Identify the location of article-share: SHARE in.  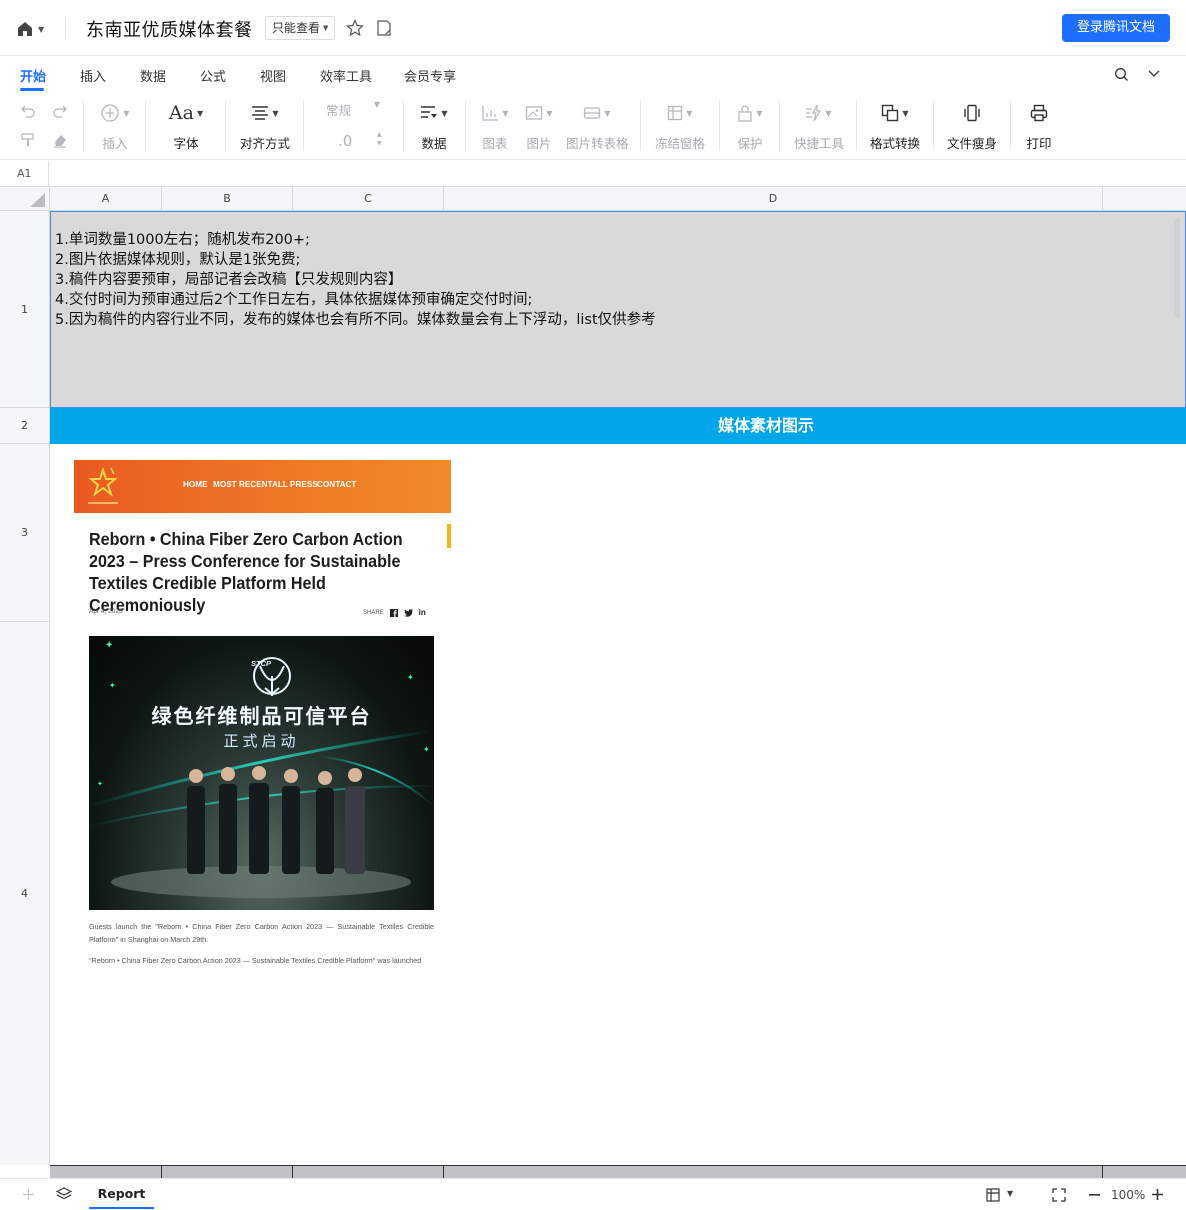
(394, 612).